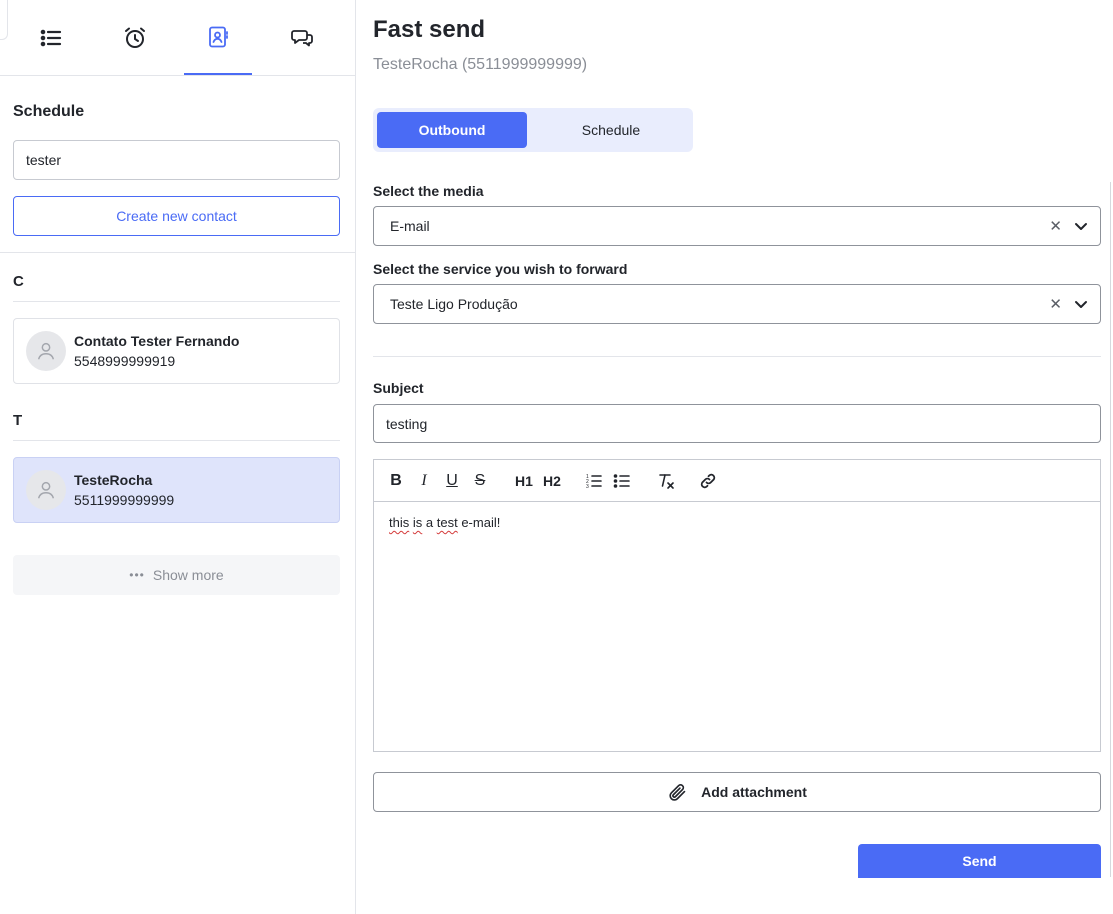  What do you see at coordinates (176, 160) in the screenshot?
I see `contact-search-input` at bounding box center [176, 160].